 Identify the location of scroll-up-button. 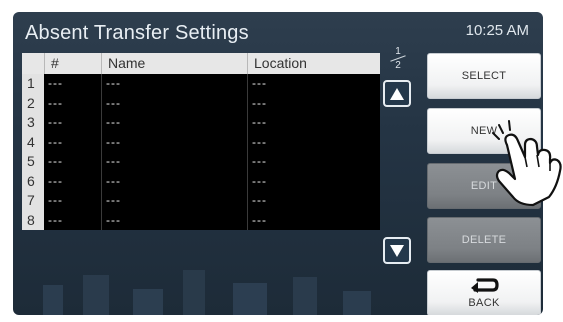
(397, 93).